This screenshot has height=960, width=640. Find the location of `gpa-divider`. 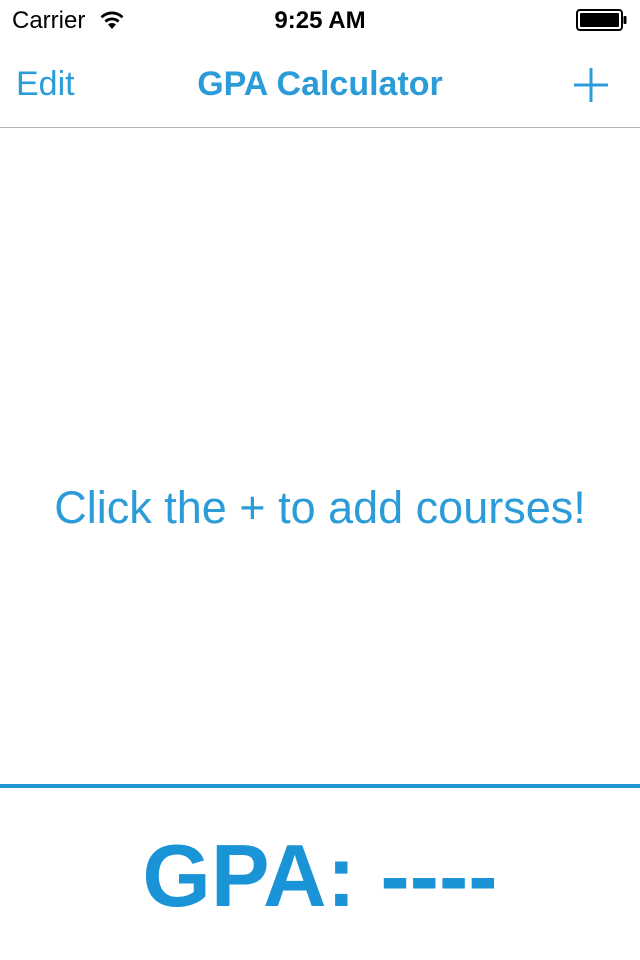

gpa-divider is located at coordinates (320, 786).